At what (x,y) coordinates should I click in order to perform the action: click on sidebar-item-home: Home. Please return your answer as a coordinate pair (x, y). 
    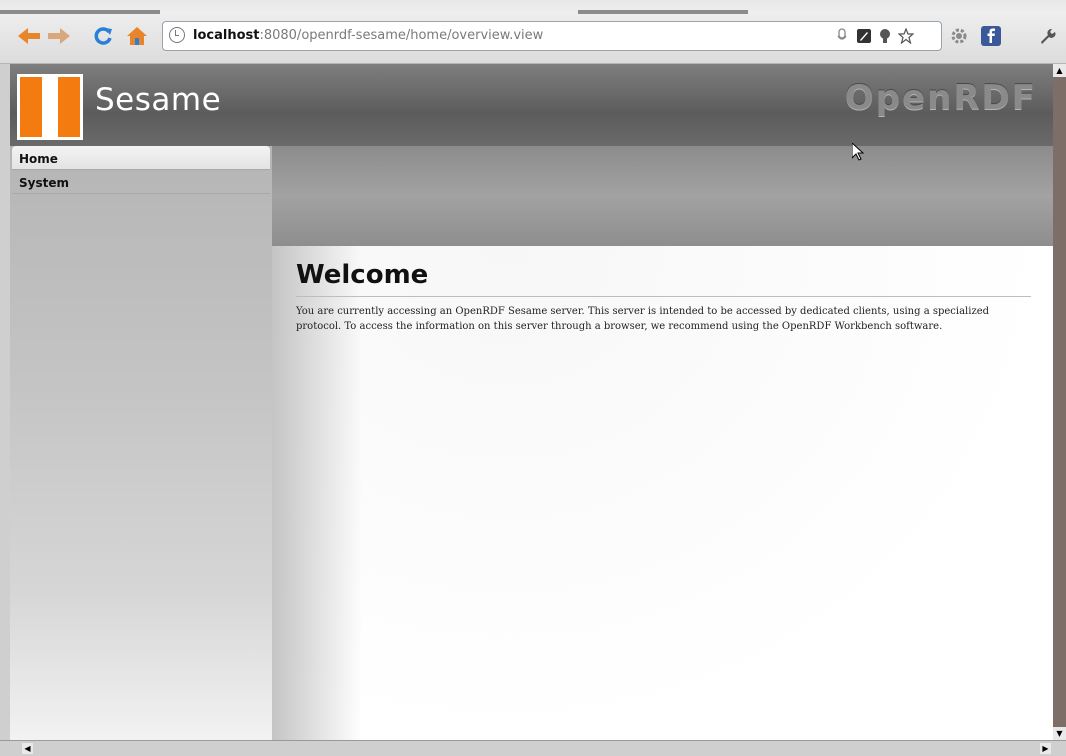
    Looking at the image, I should click on (141, 158).